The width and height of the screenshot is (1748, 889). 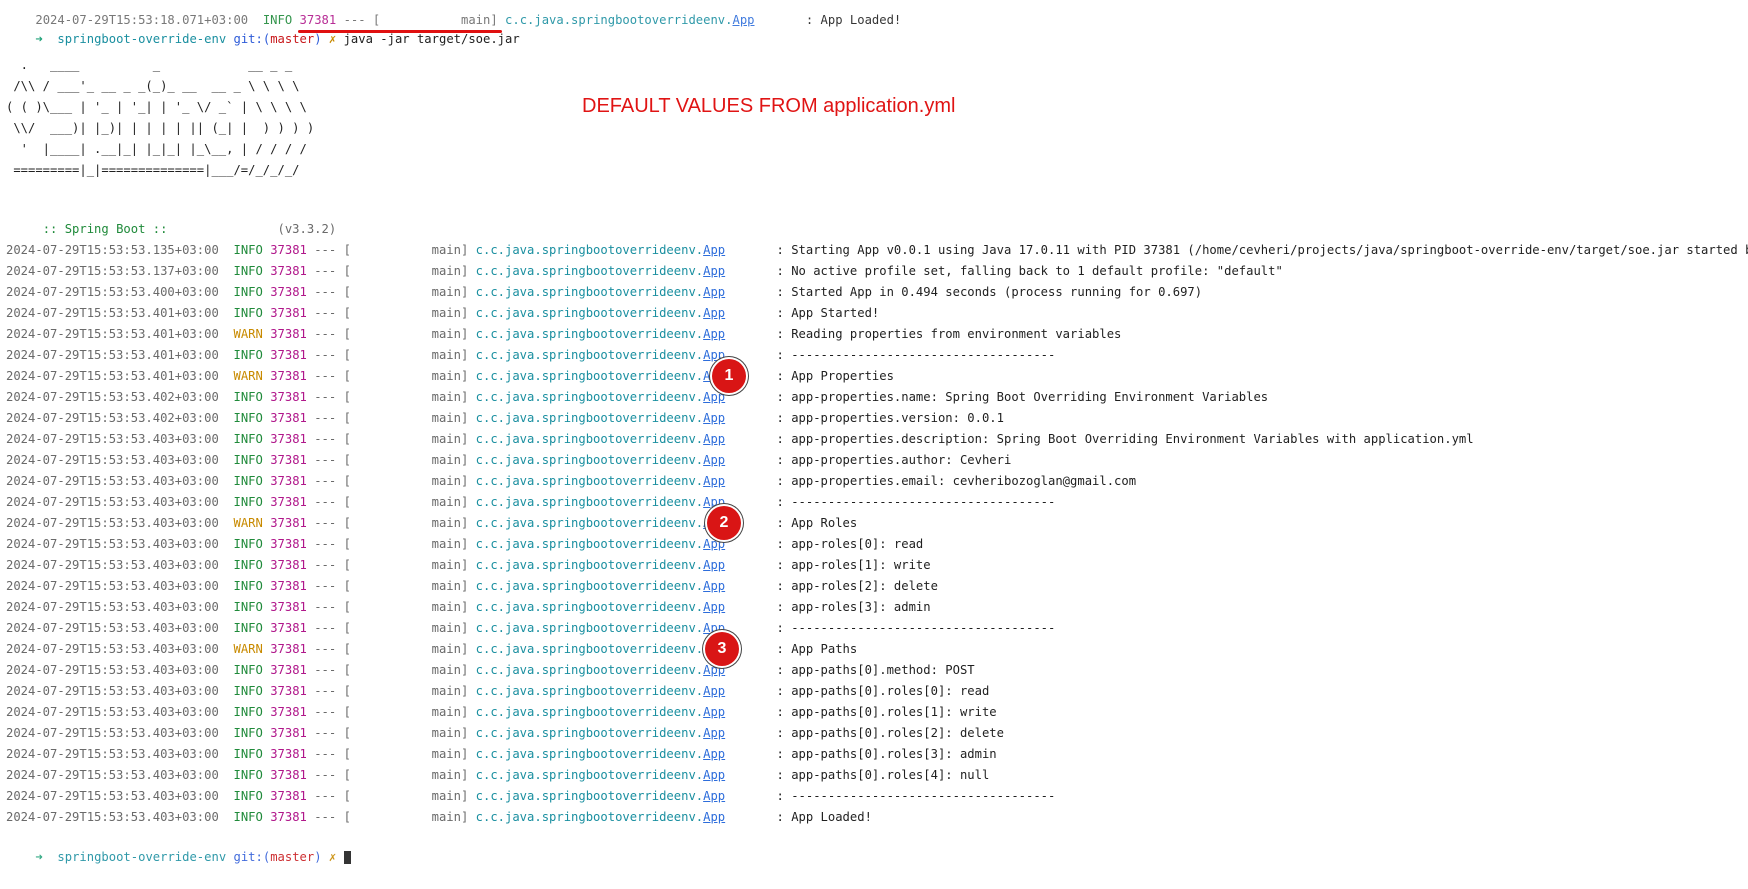 What do you see at coordinates (171, 217) in the screenshot?
I see `spring-boot-version-line: :: Spring Boot :: (v3.3.2)` at bounding box center [171, 217].